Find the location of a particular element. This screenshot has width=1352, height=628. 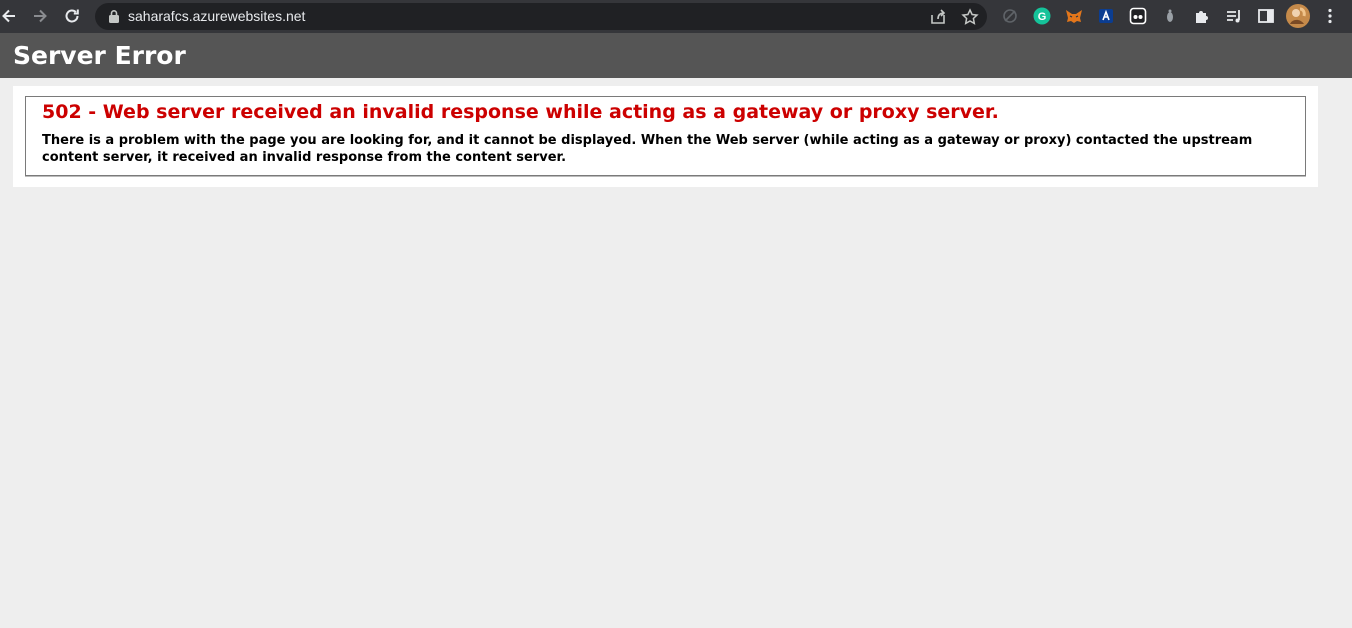

address-bar: saharafcs.azurewebsites.net is located at coordinates (541, 16).